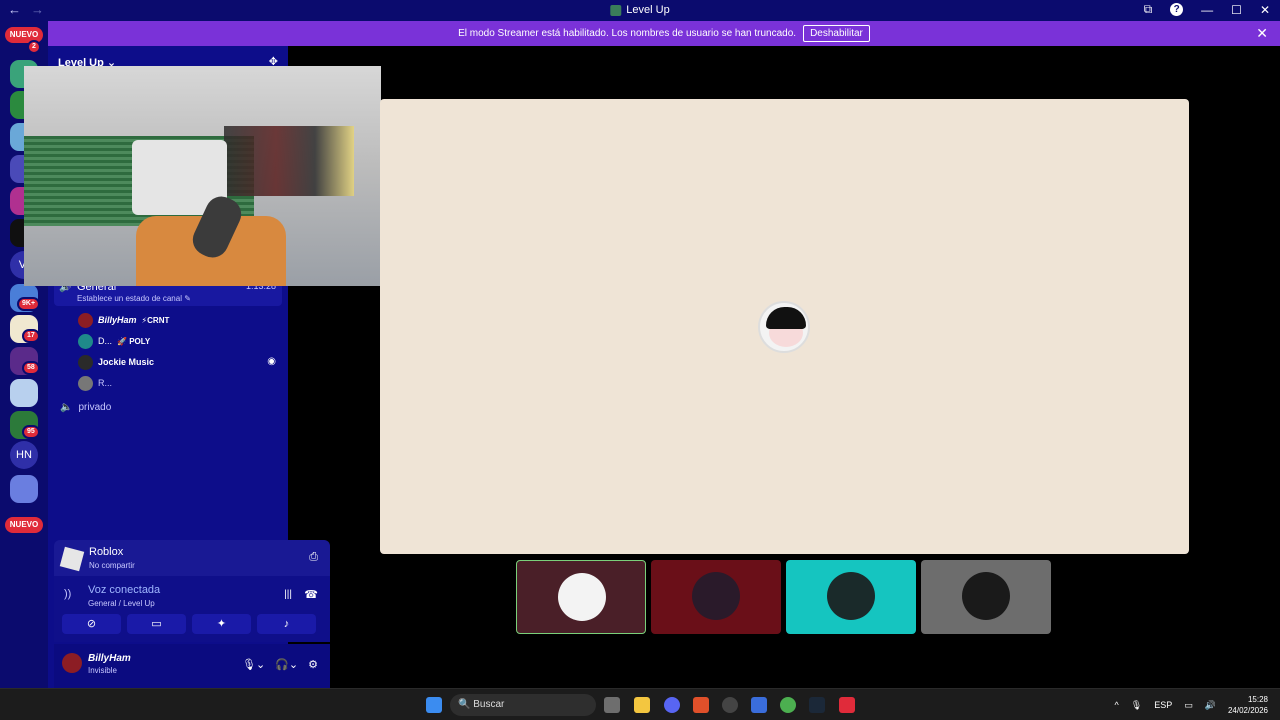  I want to click on clock-date: 24/02/2026, so click(1247, 710).